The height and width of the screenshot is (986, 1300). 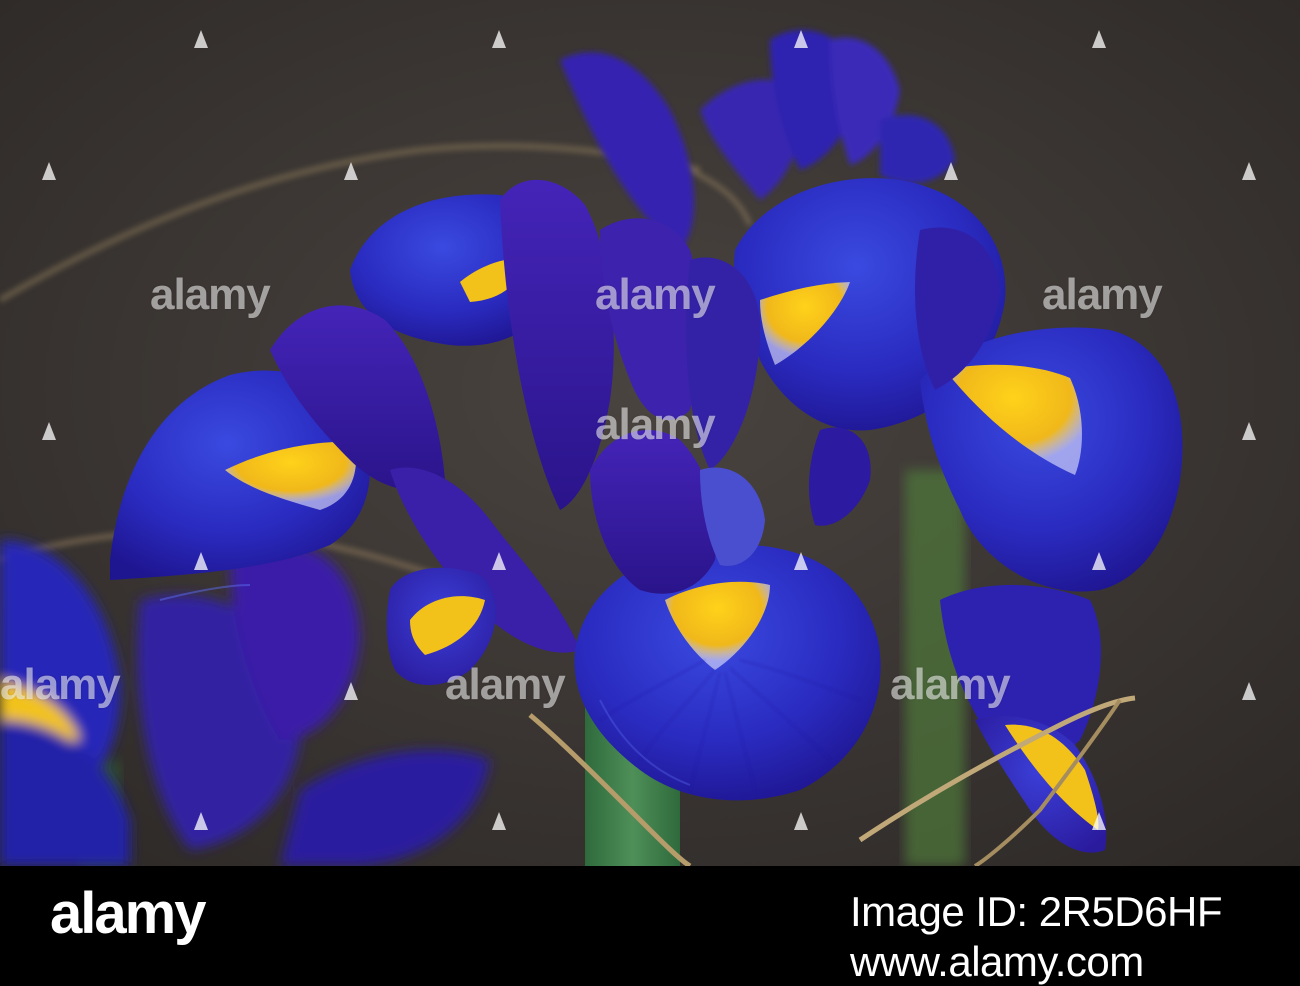 I want to click on image-id-block: Image ID: 2R5D6HF www.alamy.com, so click(x=1036, y=937).